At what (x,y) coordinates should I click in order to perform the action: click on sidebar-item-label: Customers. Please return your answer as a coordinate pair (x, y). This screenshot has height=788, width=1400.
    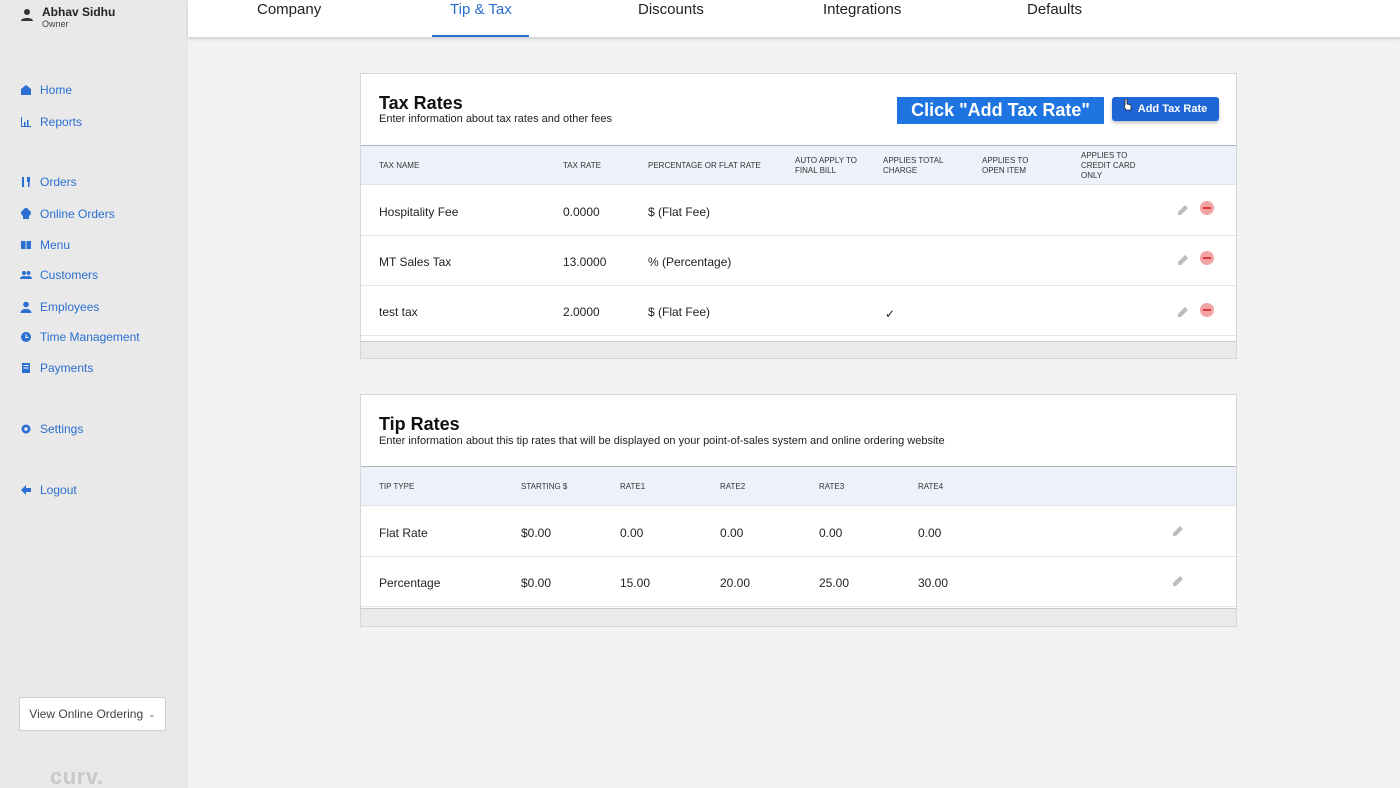
    Looking at the image, I should click on (69, 275).